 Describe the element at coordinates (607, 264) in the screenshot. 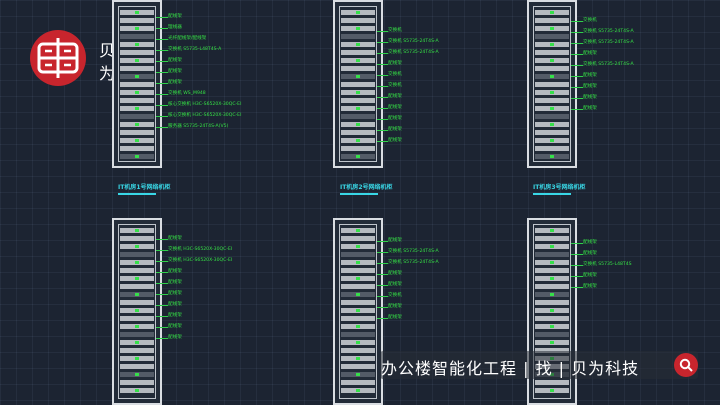

I see `device-label: 交换机 S5735-L48T4S` at that location.